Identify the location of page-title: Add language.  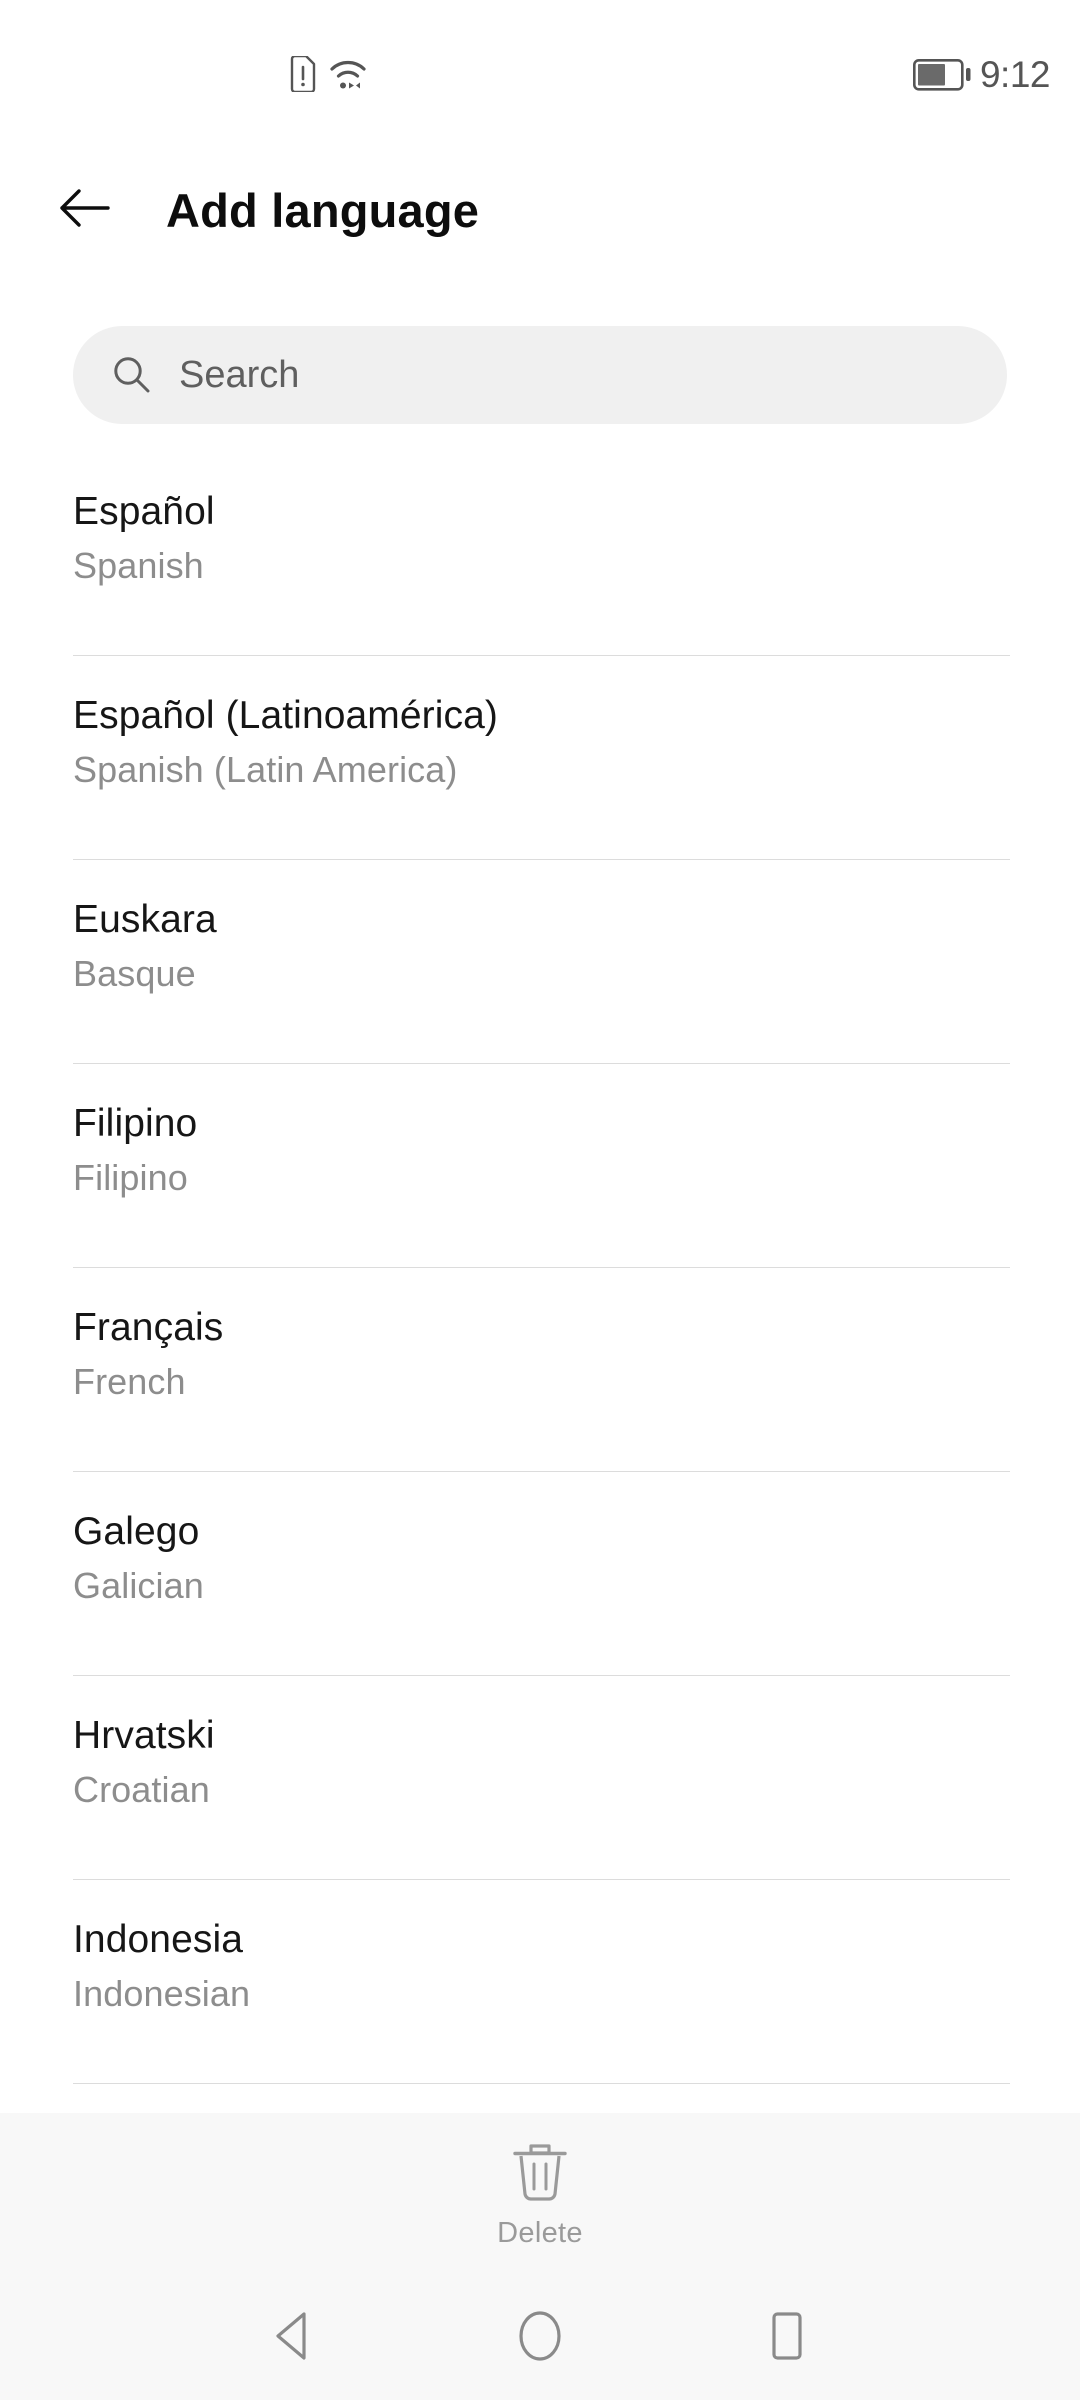
(323, 210).